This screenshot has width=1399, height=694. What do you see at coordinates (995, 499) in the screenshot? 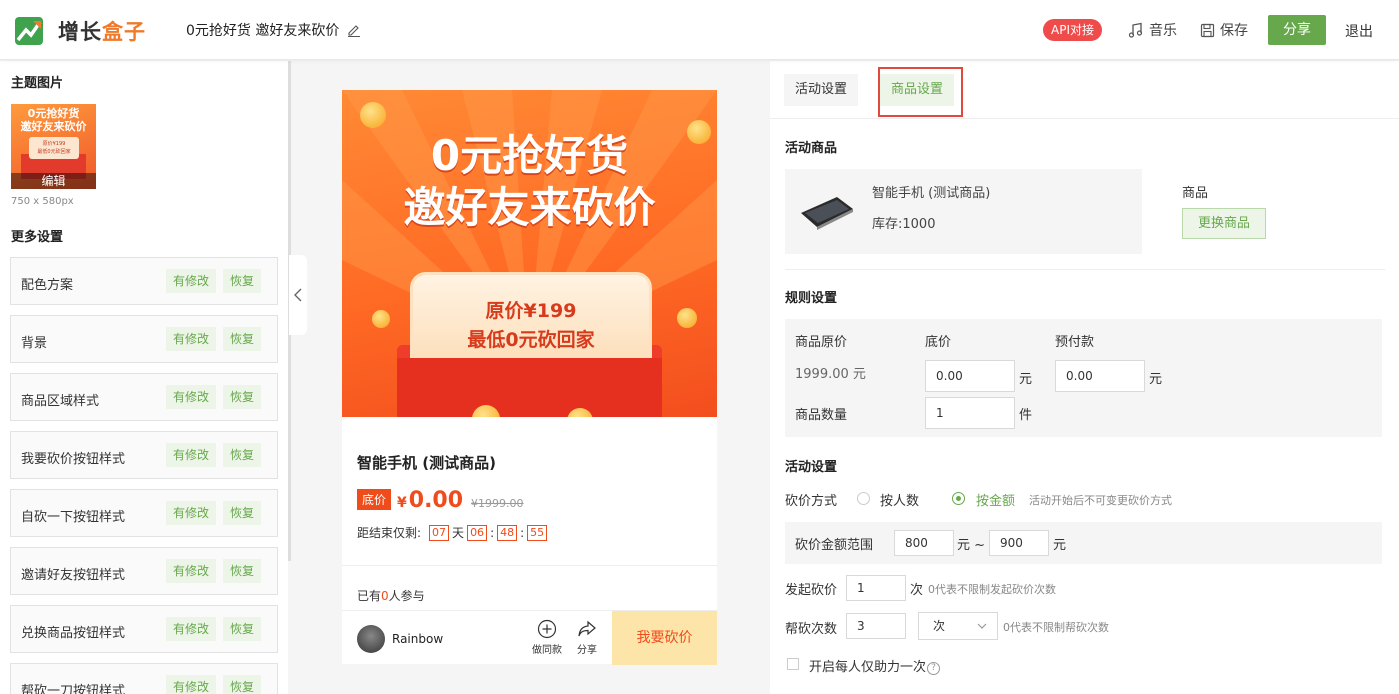
I see `by-amount-label: 按金额` at bounding box center [995, 499].